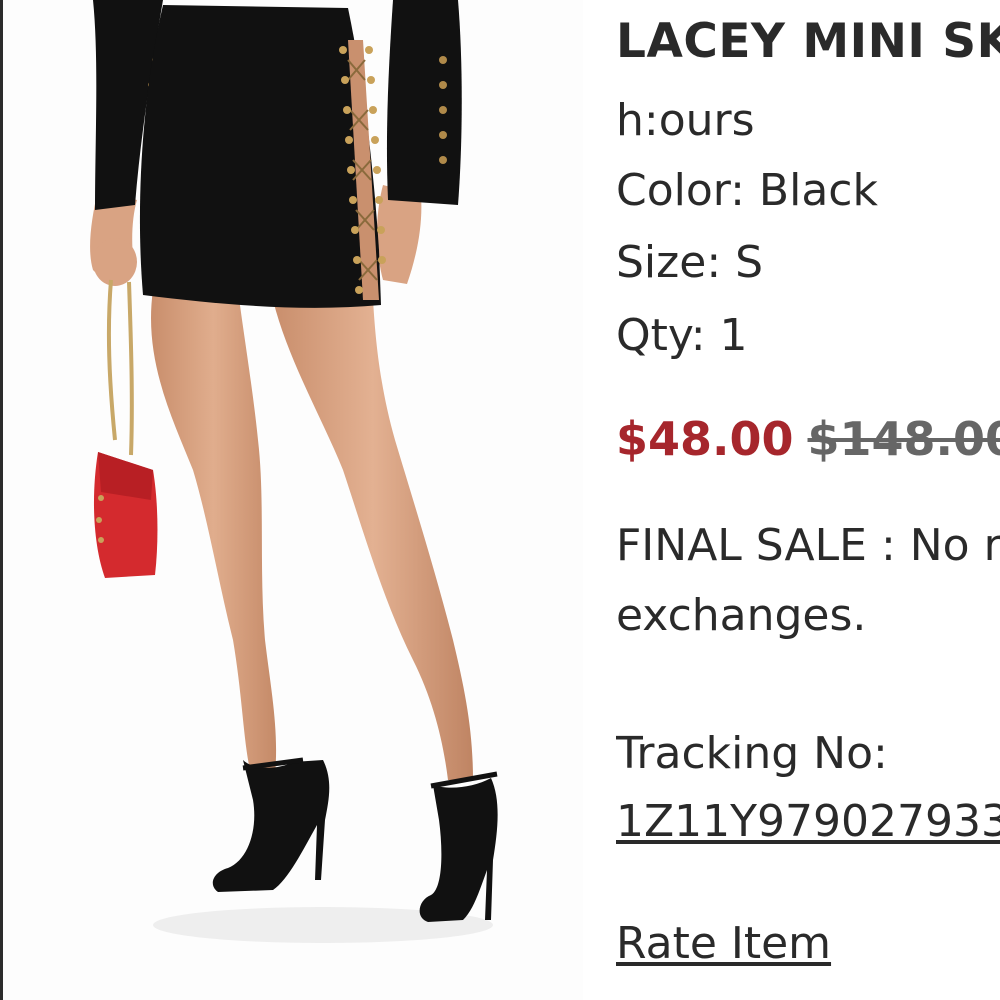  What do you see at coordinates (685, 120) in the screenshot?
I see `product-brand: h:ours` at bounding box center [685, 120].